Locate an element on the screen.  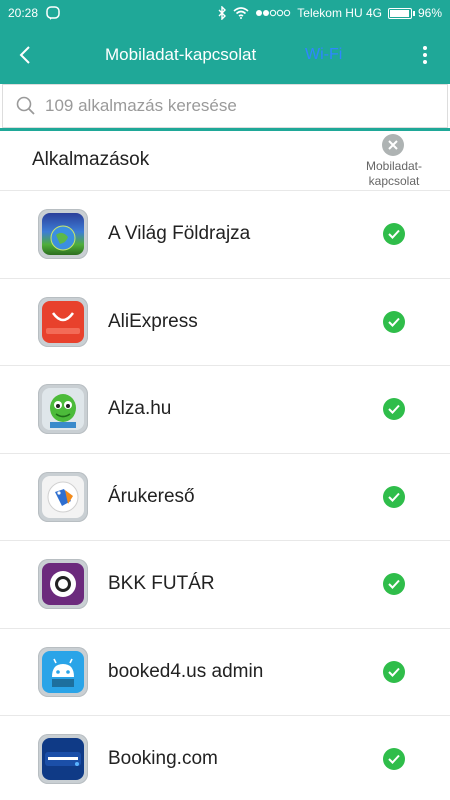
app-name: Alza.hu is located at coordinates (140, 409).